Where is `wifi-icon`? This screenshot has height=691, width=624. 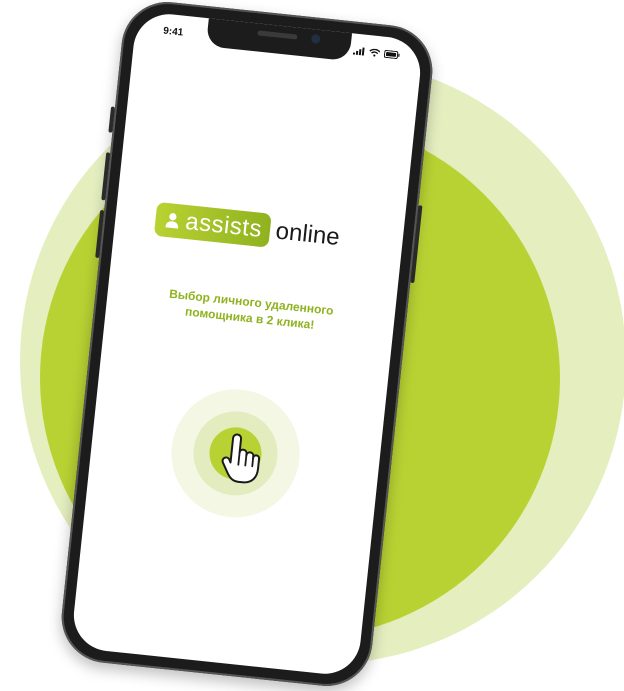 wifi-icon is located at coordinates (375, 52).